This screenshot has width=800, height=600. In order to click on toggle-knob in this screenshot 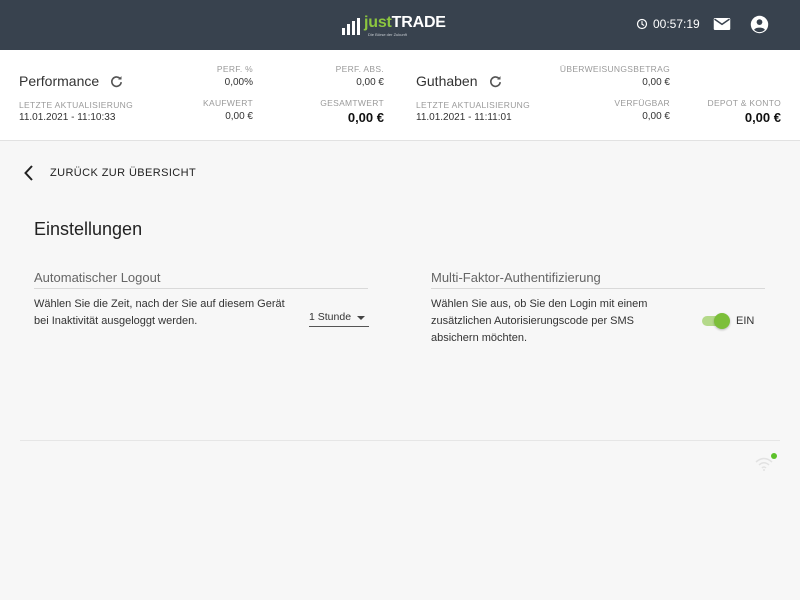, I will do `click(722, 321)`.